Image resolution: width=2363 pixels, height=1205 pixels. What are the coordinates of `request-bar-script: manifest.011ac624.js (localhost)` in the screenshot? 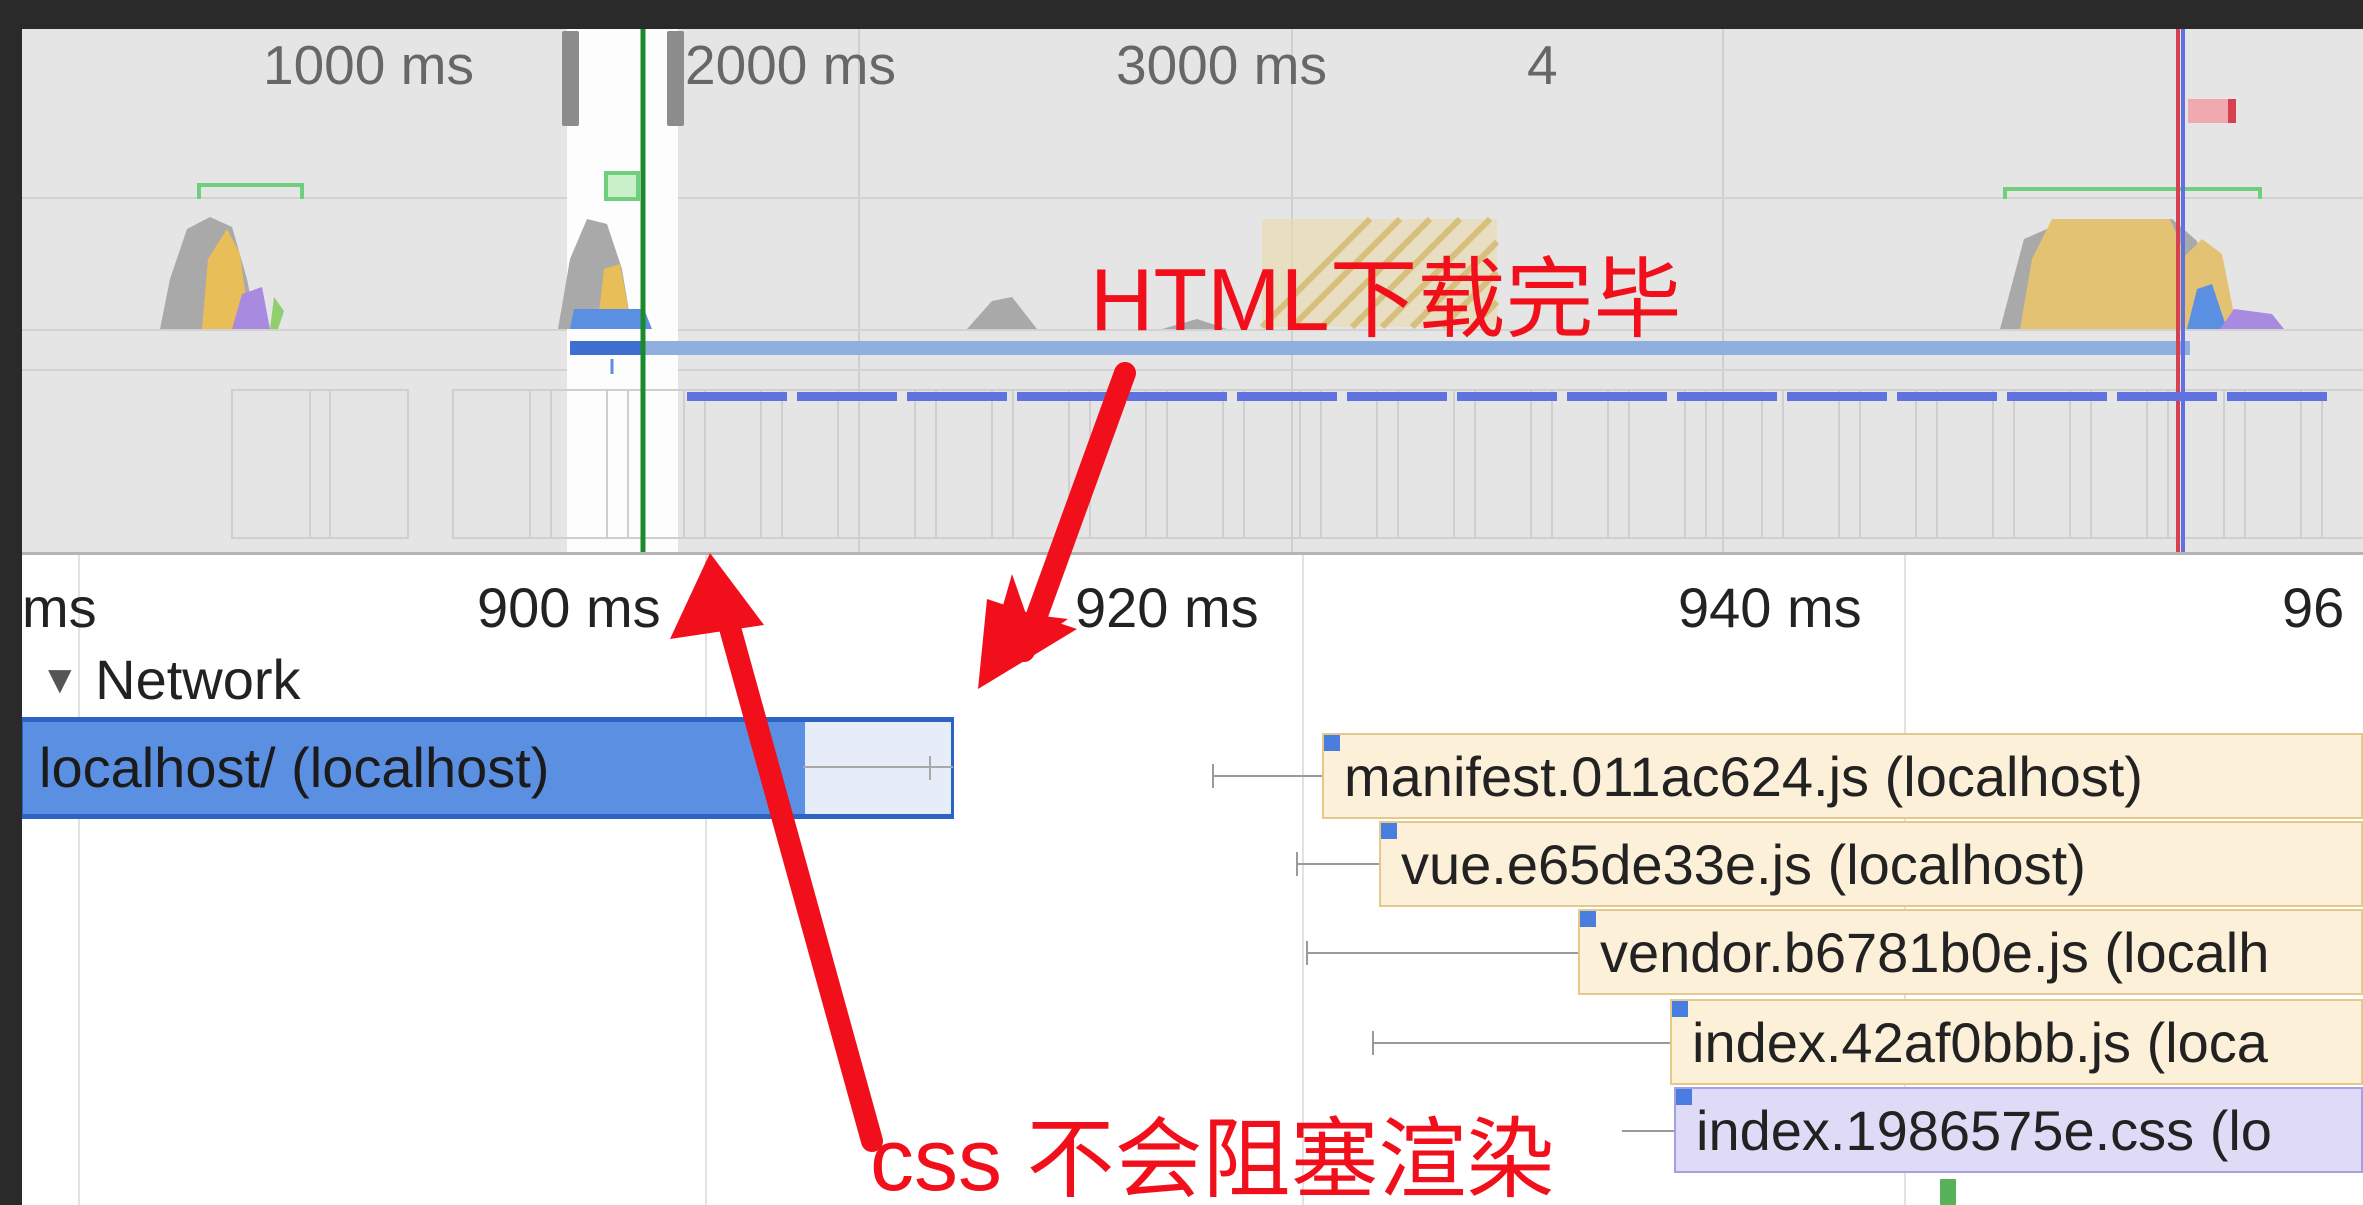 It's located at (1842, 776).